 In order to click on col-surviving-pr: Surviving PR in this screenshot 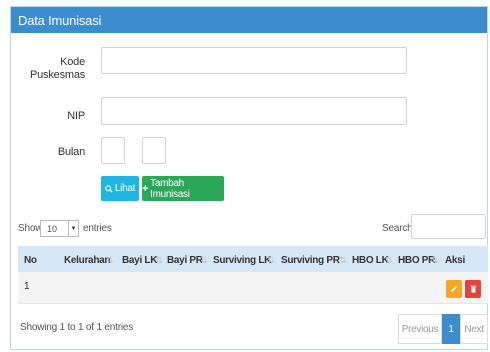, I will do `click(310, 260)`.